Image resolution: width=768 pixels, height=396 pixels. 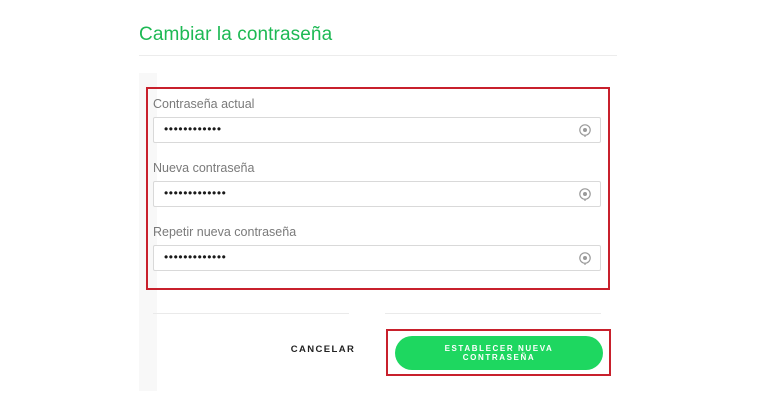 What do you see at coordinates (193, 129) in the screenshot?
I see `current-password-value: ••••••••••••` at bounding box center [193, 129].